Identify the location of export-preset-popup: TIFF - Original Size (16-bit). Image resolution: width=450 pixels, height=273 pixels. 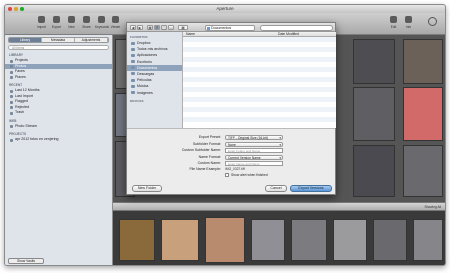
(254, 137).